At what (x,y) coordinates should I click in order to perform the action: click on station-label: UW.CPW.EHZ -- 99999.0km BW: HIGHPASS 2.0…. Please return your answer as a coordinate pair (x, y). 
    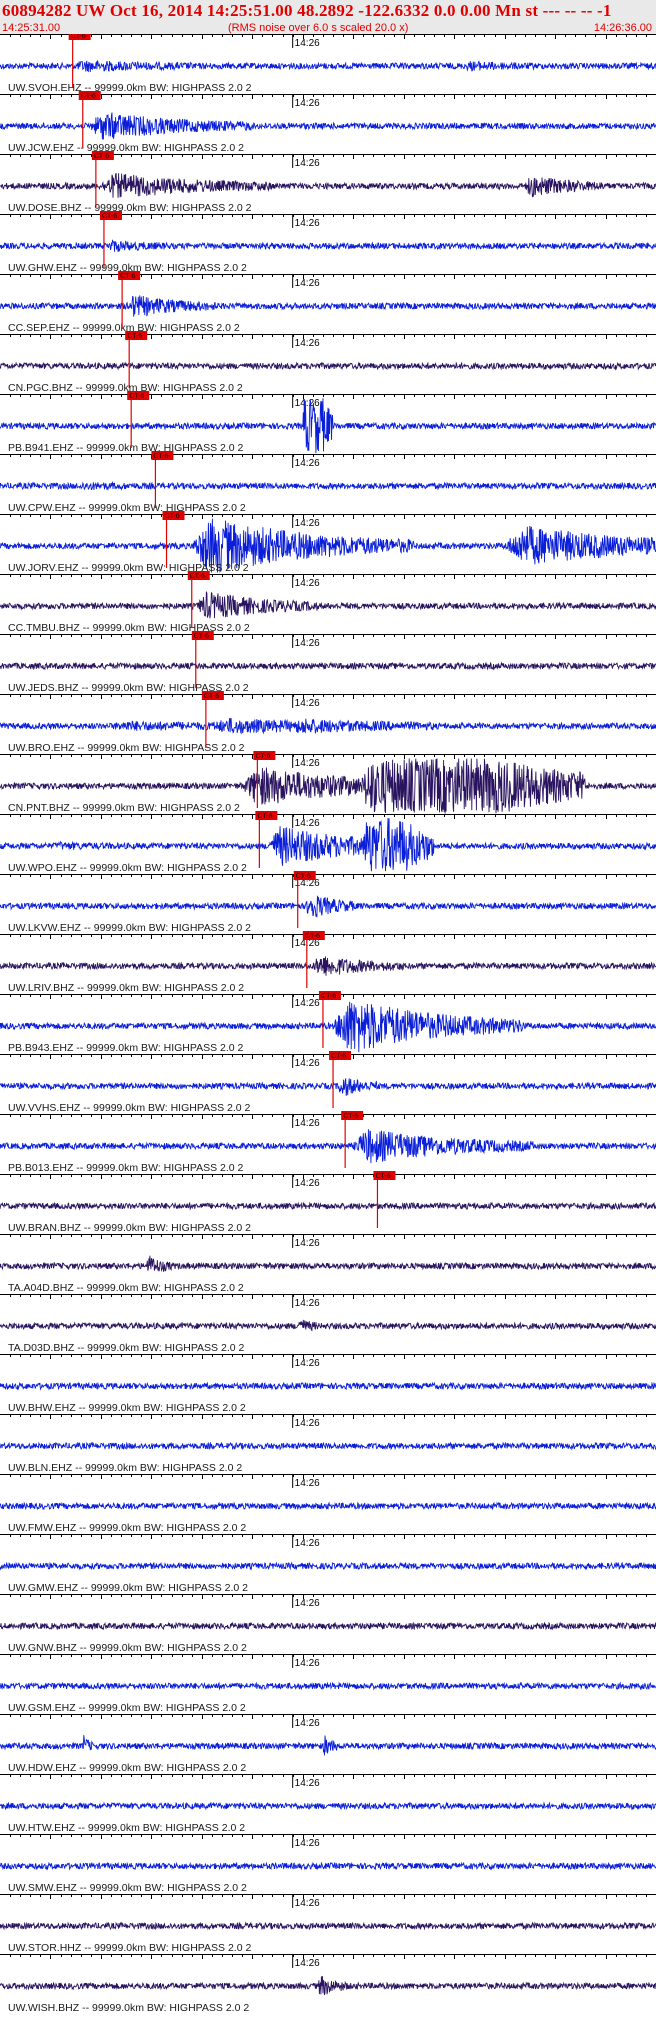
    Looking at the image, I should click on (127, 508).